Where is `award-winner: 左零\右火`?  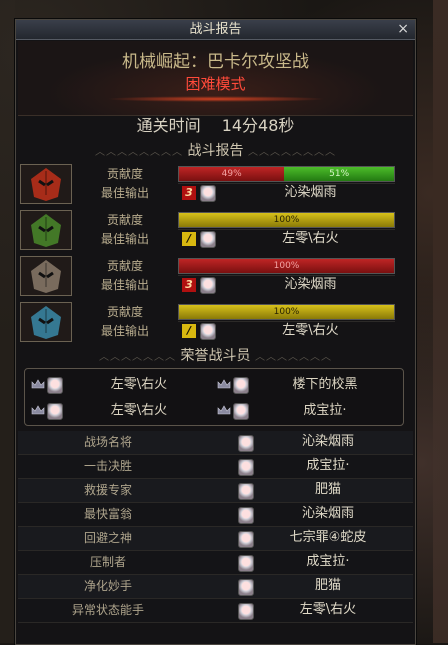
award-winner: 左零\右火 is located at coordinates (328, 609).